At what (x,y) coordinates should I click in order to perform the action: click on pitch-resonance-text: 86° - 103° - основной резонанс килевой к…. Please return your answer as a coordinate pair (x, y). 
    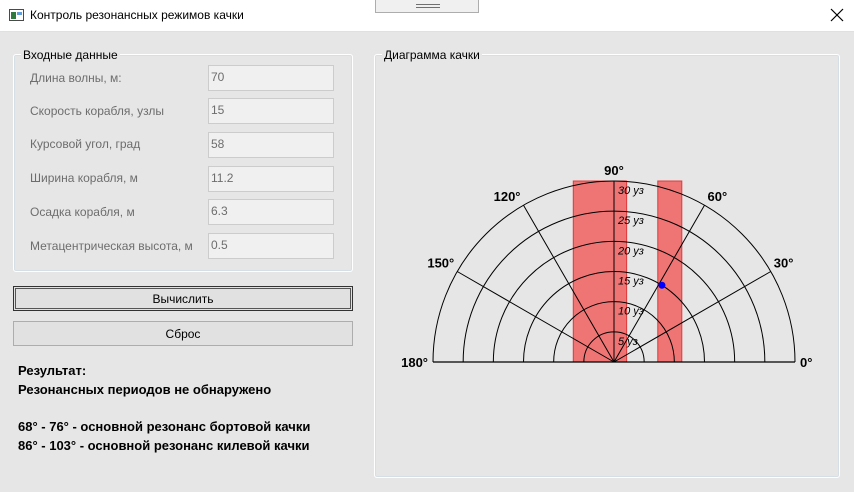
    Looking at the image, I should click on (164, 445).